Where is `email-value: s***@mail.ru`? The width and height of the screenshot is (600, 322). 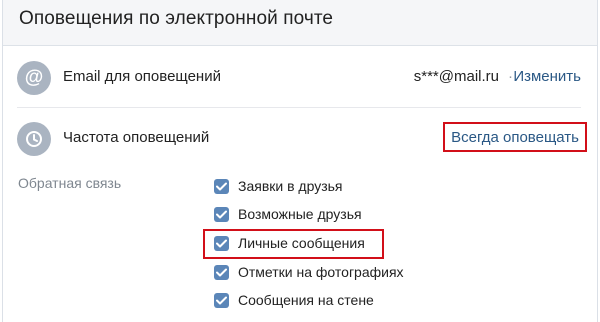
email-value: s***@mail.ru is located at coordinates (456, 76).